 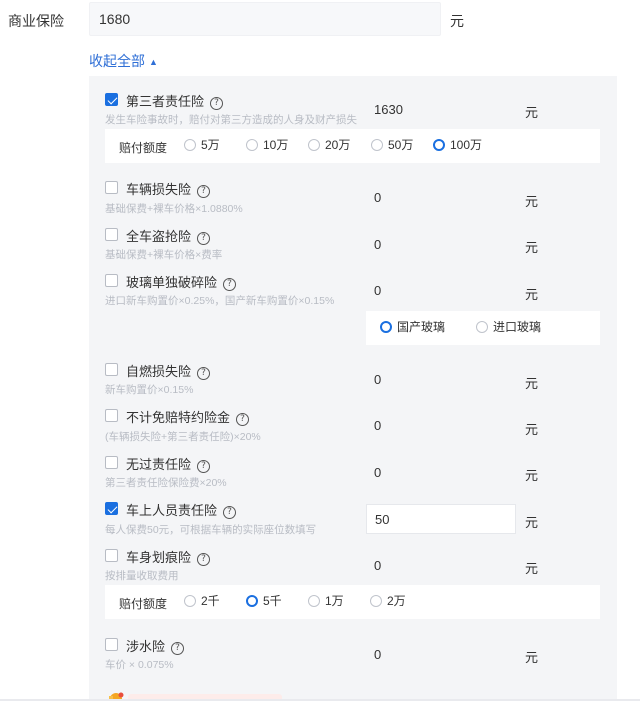 I want to click on glass-breakage-name: 玻璃单独破碎险?, so click(x=181, y=281).